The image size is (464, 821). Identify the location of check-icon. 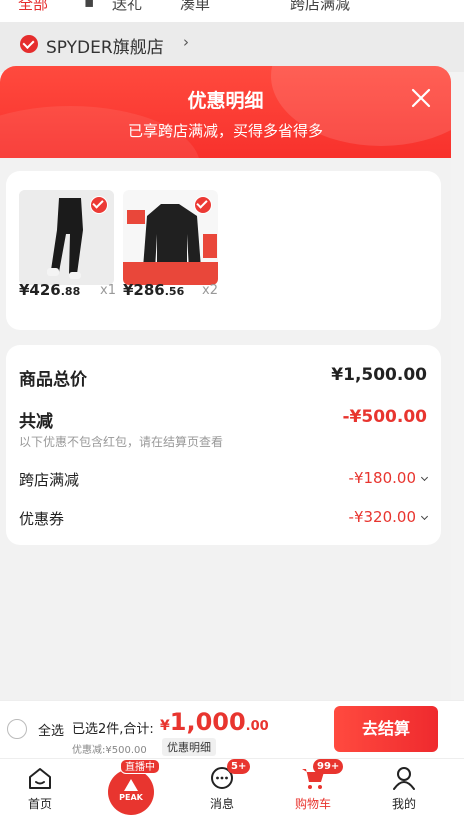
(29, 44).